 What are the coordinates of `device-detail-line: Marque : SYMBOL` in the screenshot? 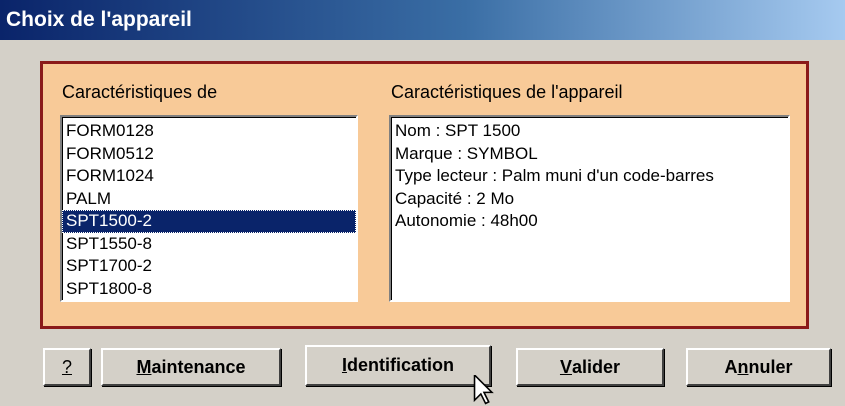 It's located at (466, 153).